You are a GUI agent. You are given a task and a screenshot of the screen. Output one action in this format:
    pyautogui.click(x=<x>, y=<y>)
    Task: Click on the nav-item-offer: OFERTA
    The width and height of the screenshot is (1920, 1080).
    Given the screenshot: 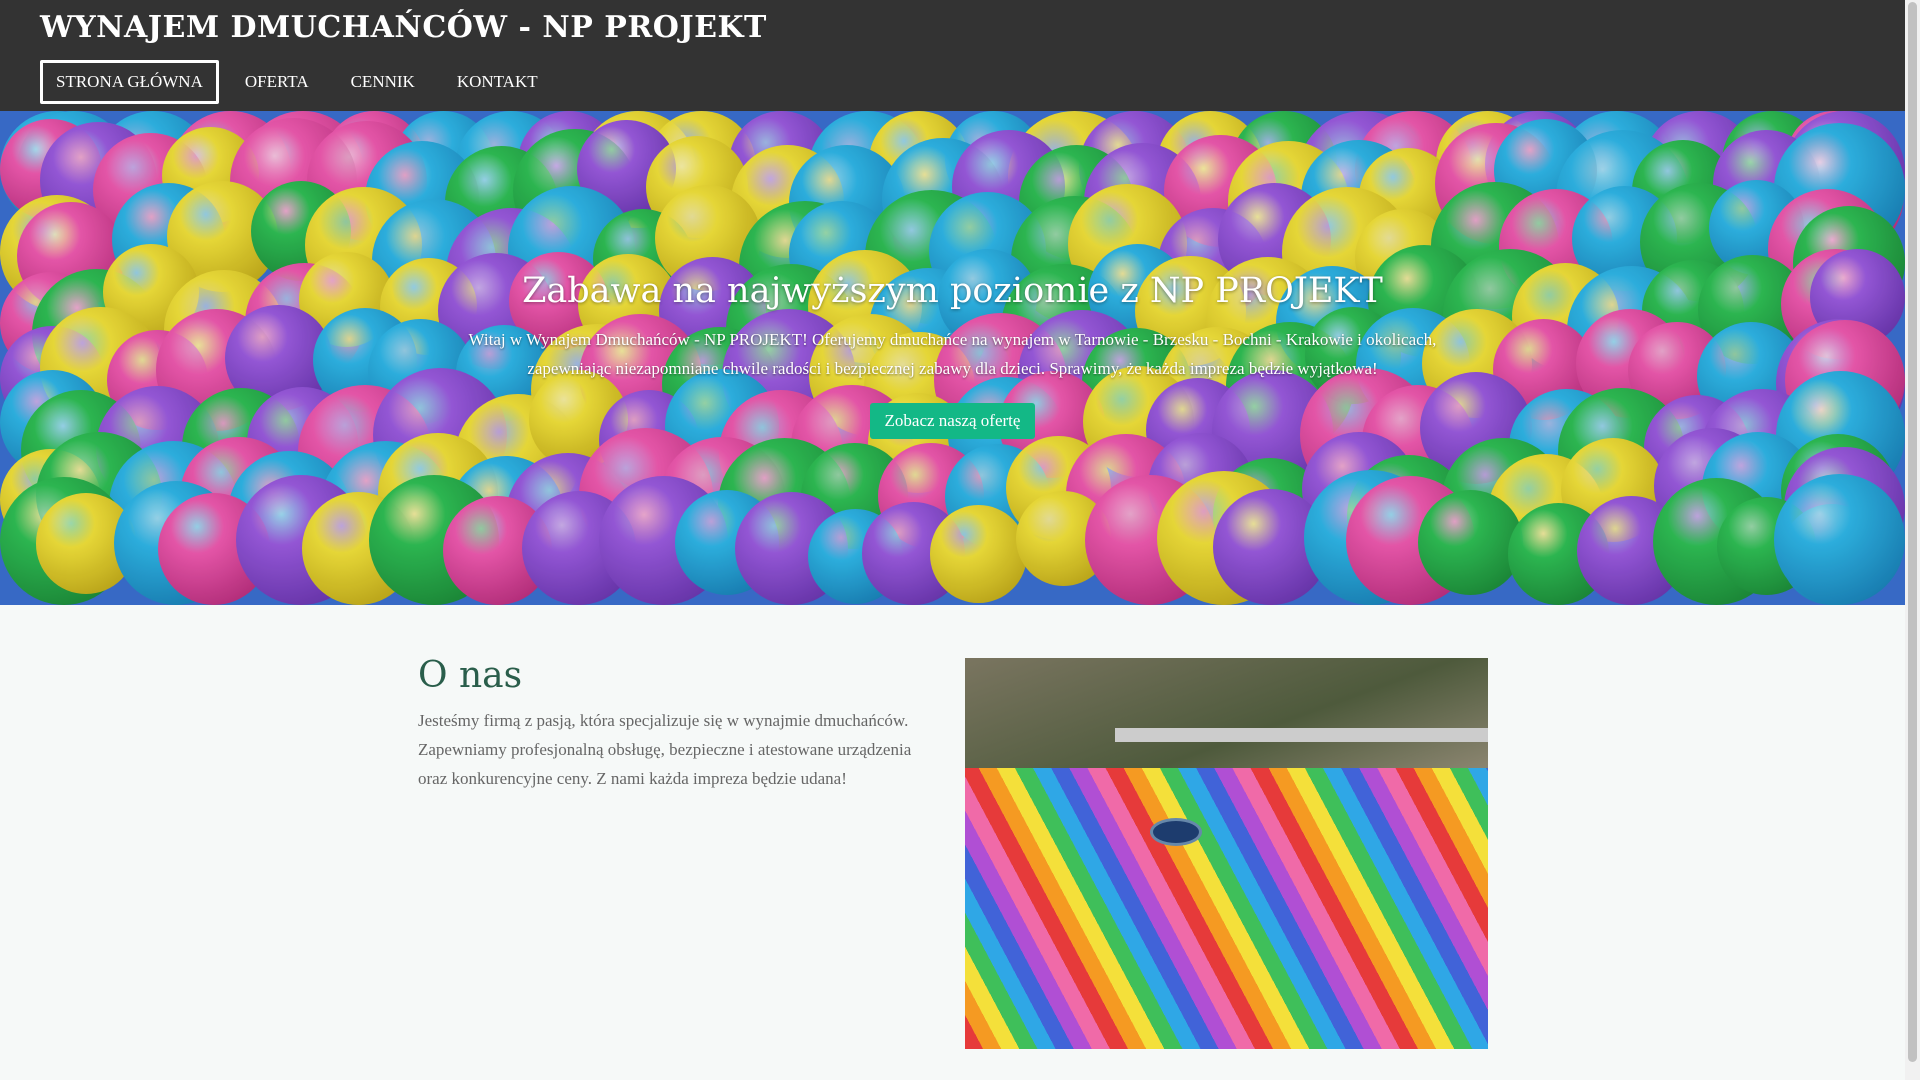 What is the action you would take?
    pyautogui.click(x=277, y=82)
    